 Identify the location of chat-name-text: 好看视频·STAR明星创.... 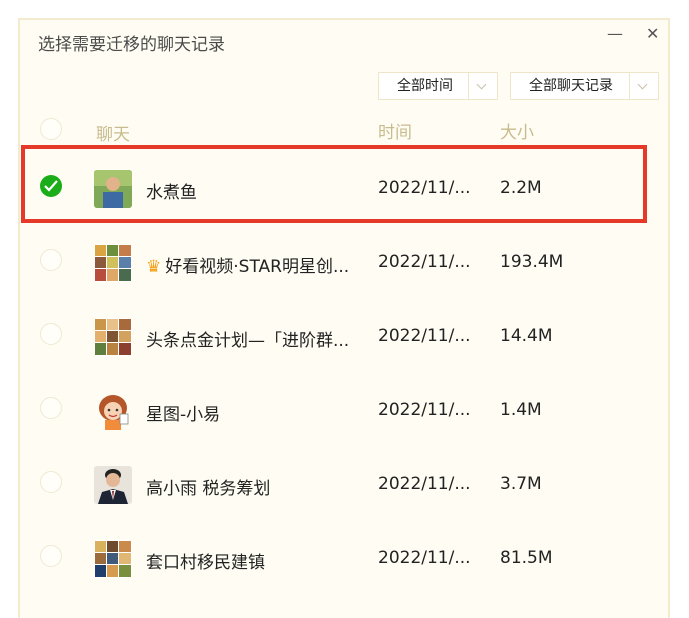
(257, 267).